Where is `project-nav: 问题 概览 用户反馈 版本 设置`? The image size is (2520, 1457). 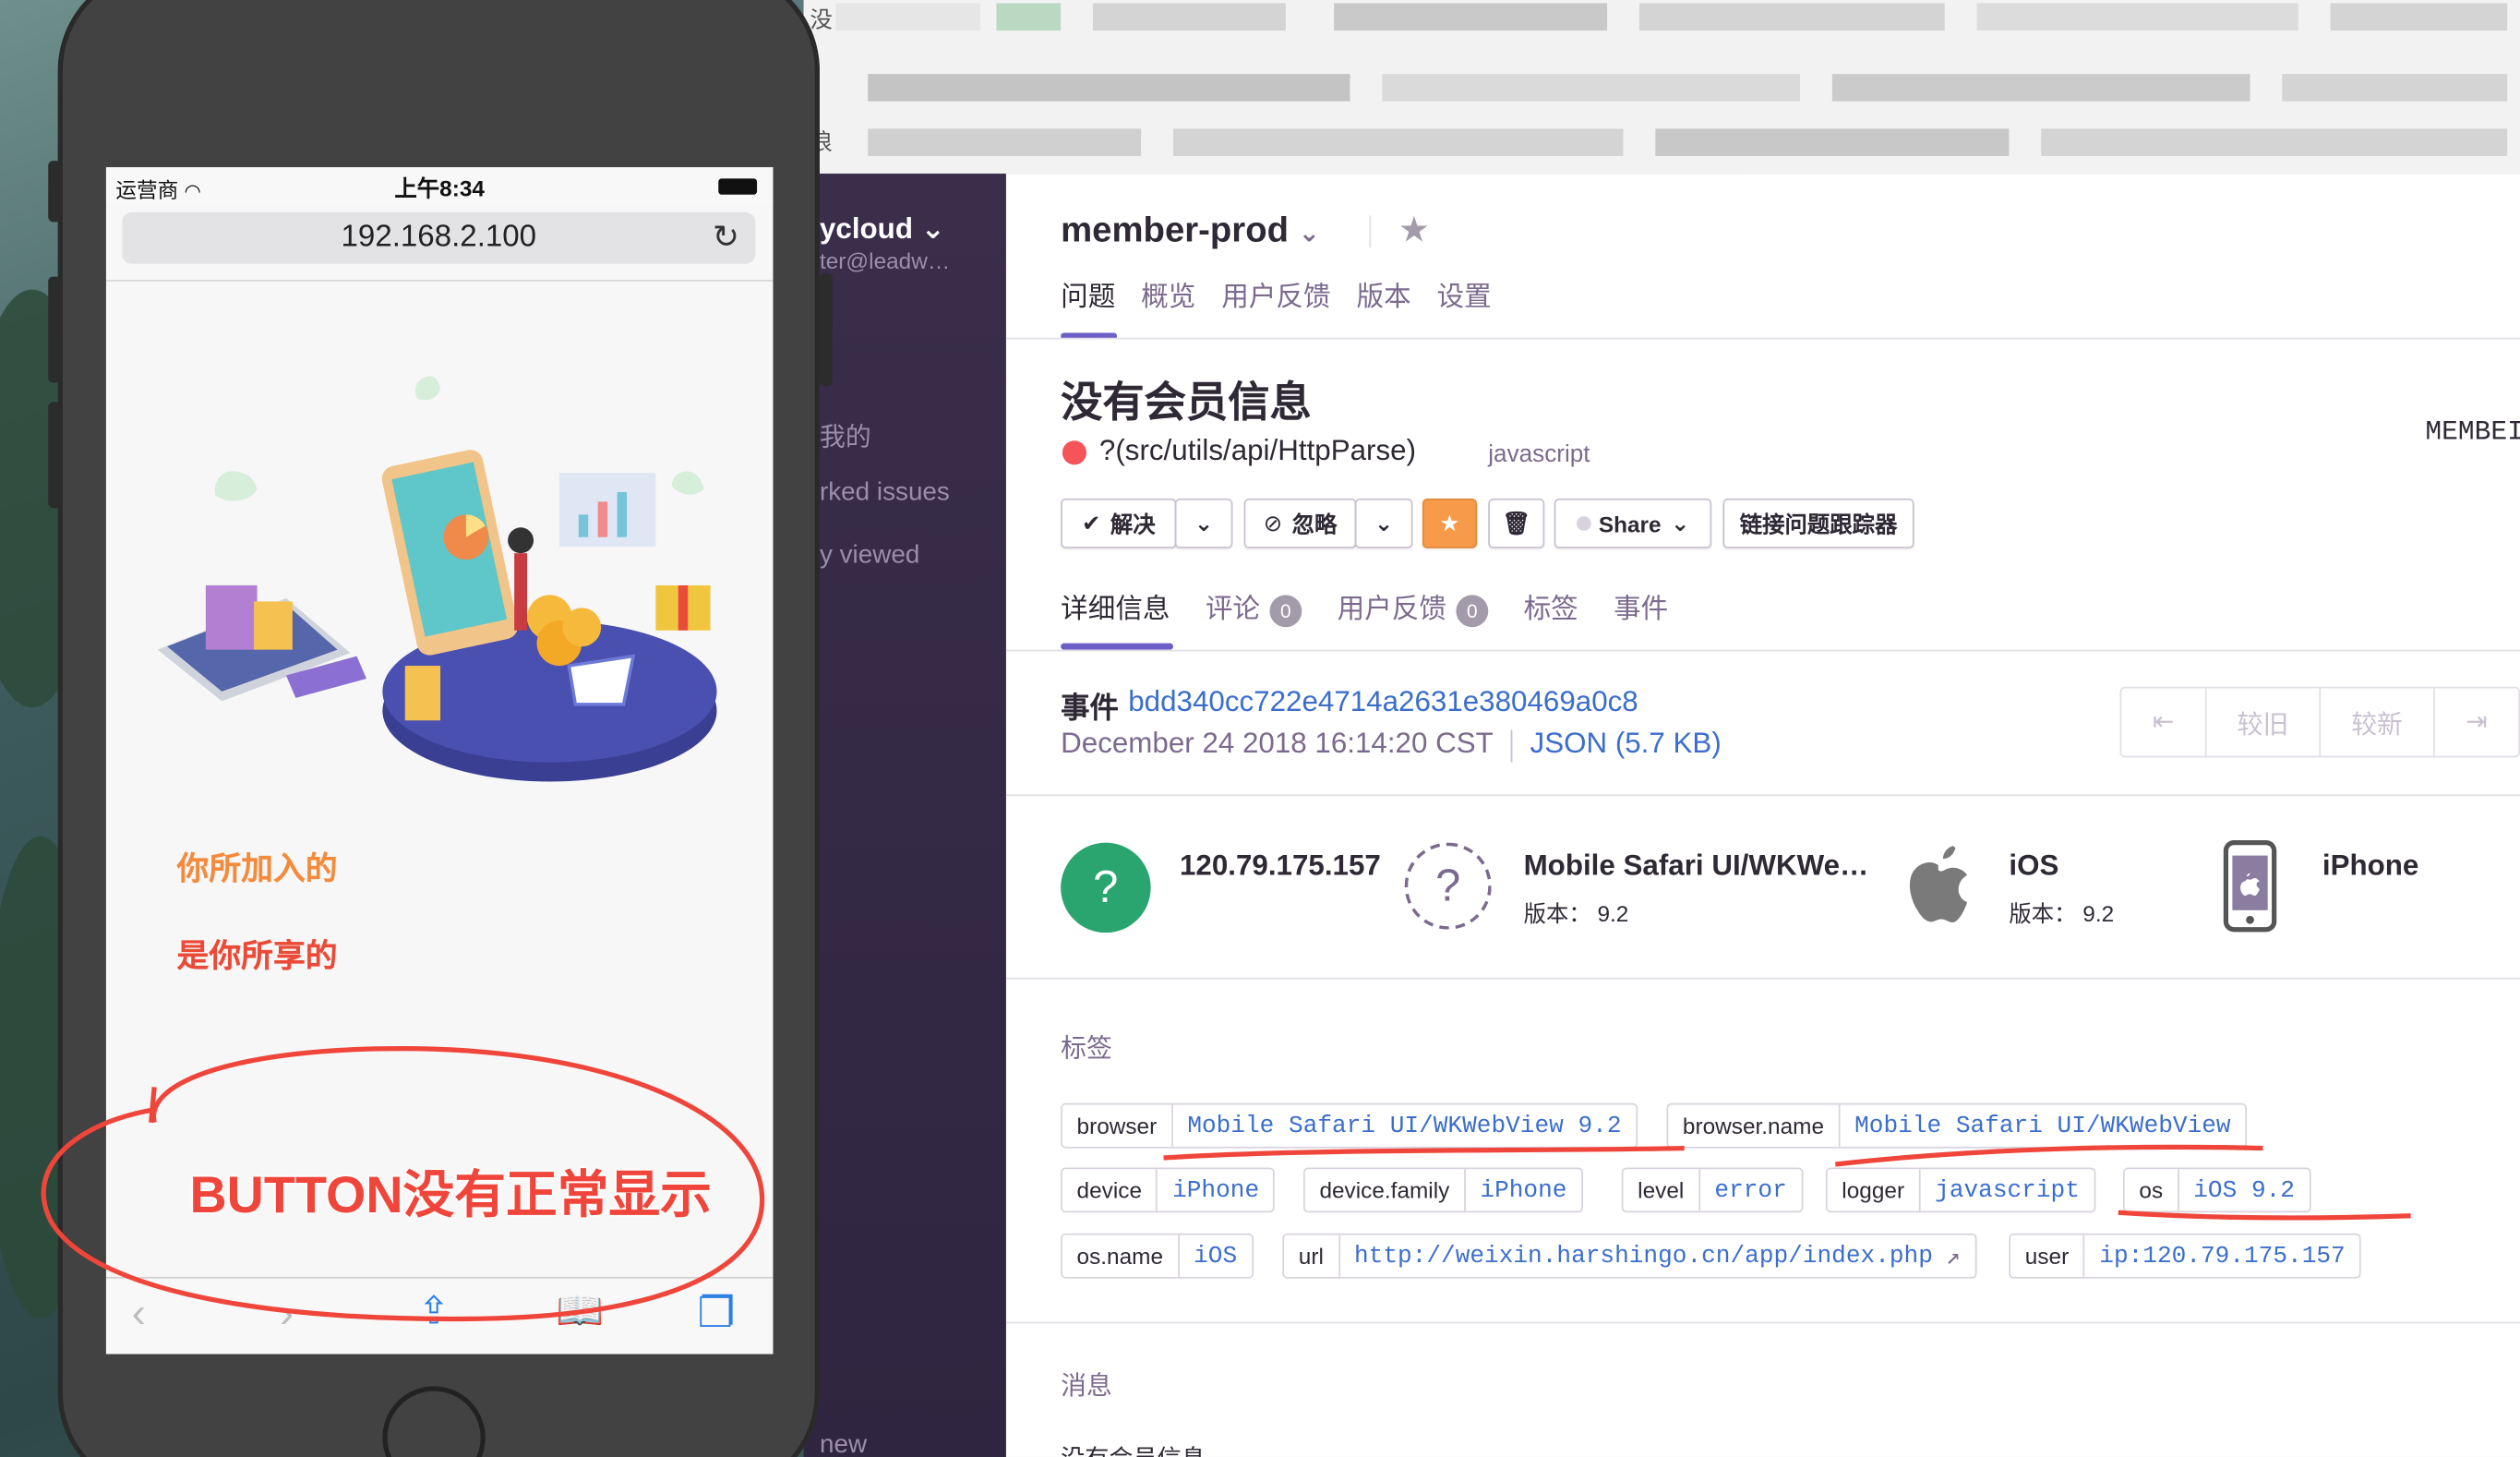 project-nav: 问题 概览 用户反馈 版本 设置 is located at coordinates (1276, 293).